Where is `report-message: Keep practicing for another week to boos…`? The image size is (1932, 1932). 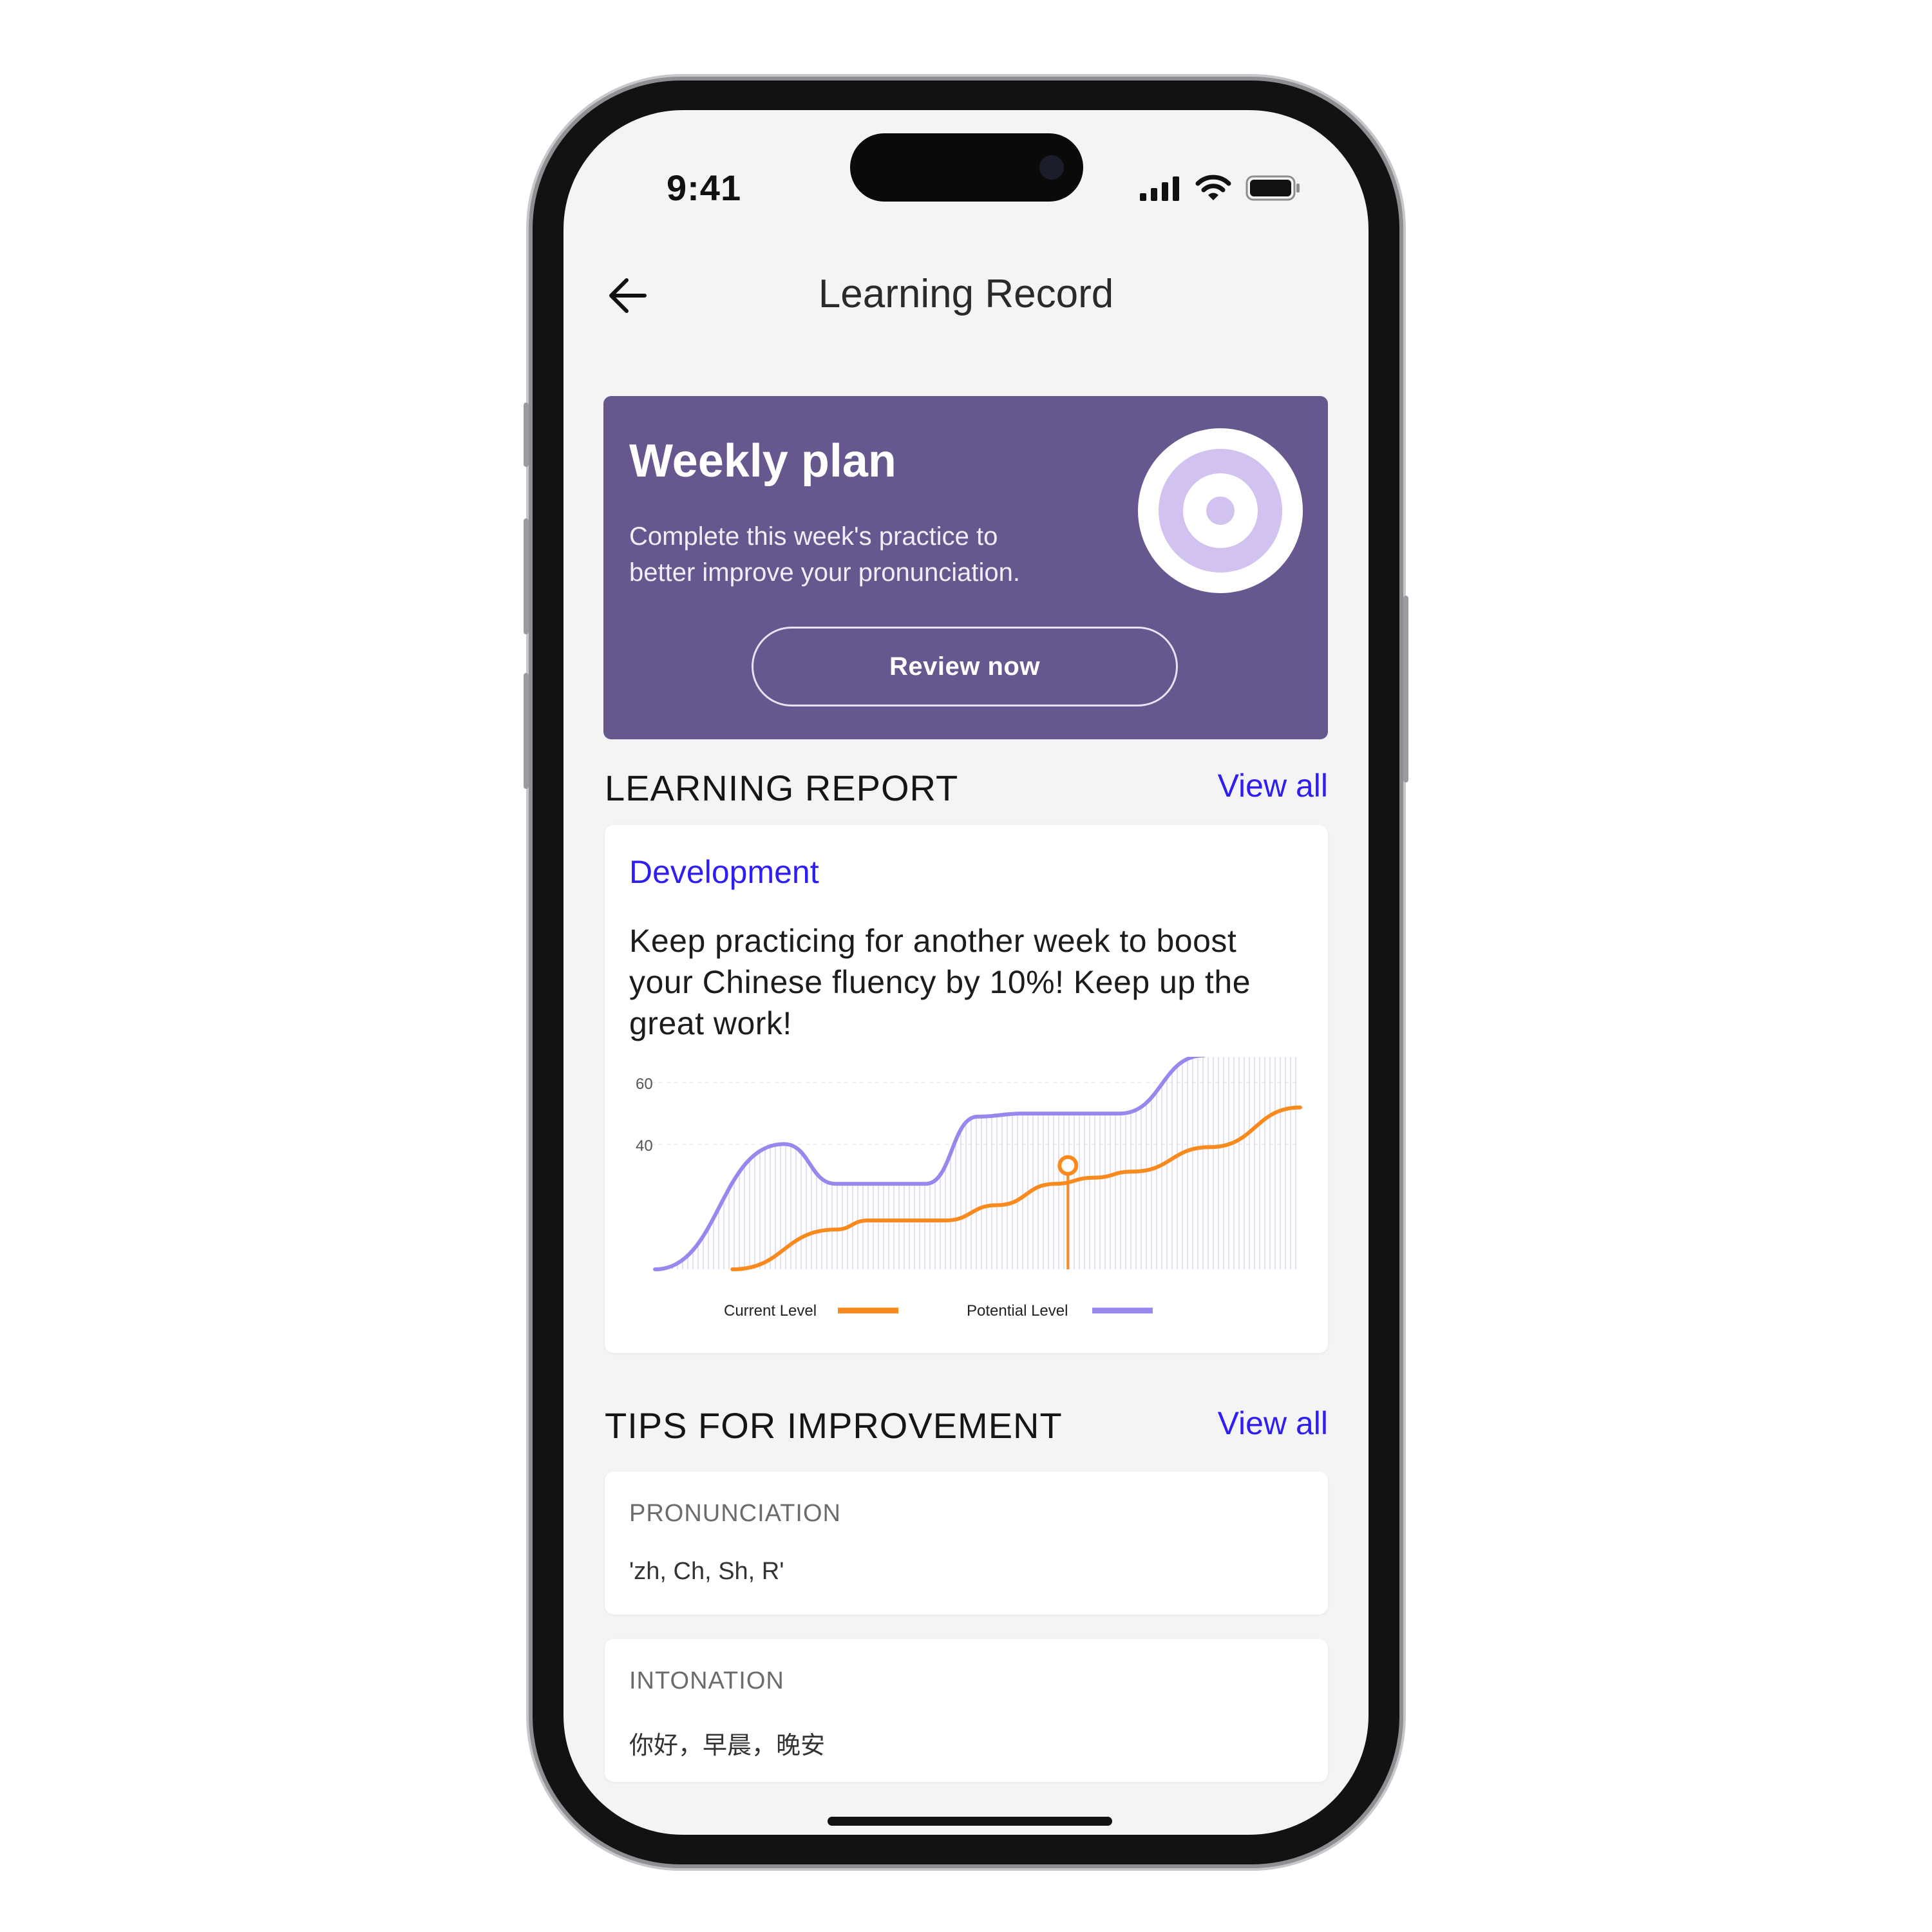
report-message: Keep practicing for another week to boos… is located at coordinates (940, 982).